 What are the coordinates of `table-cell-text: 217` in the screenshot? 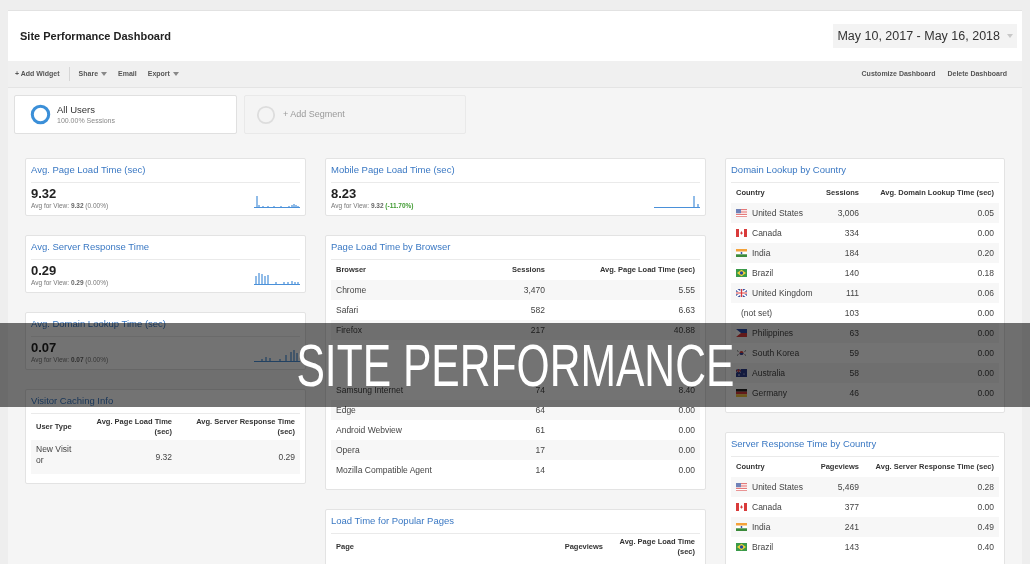 It's located at (537, 330).